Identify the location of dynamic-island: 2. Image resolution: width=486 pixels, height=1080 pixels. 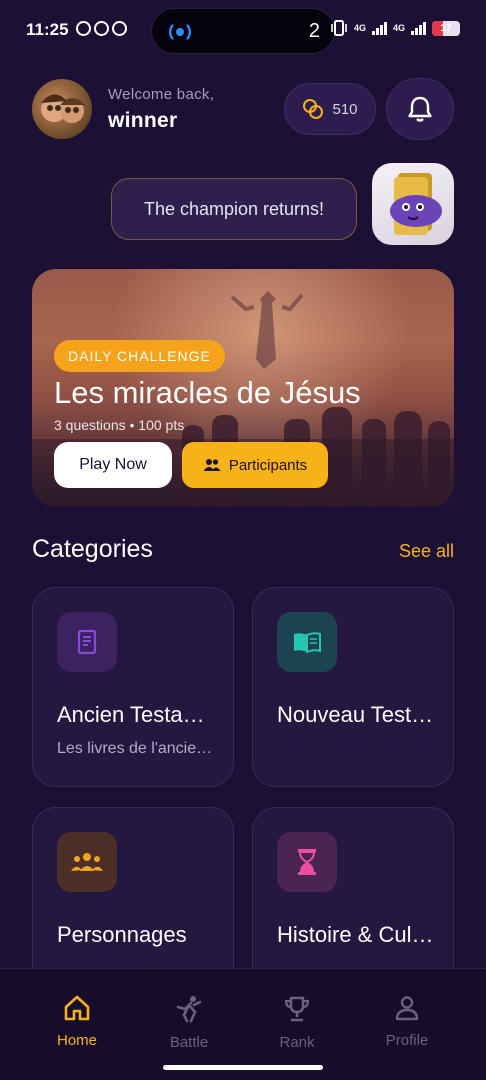
(243, 31).